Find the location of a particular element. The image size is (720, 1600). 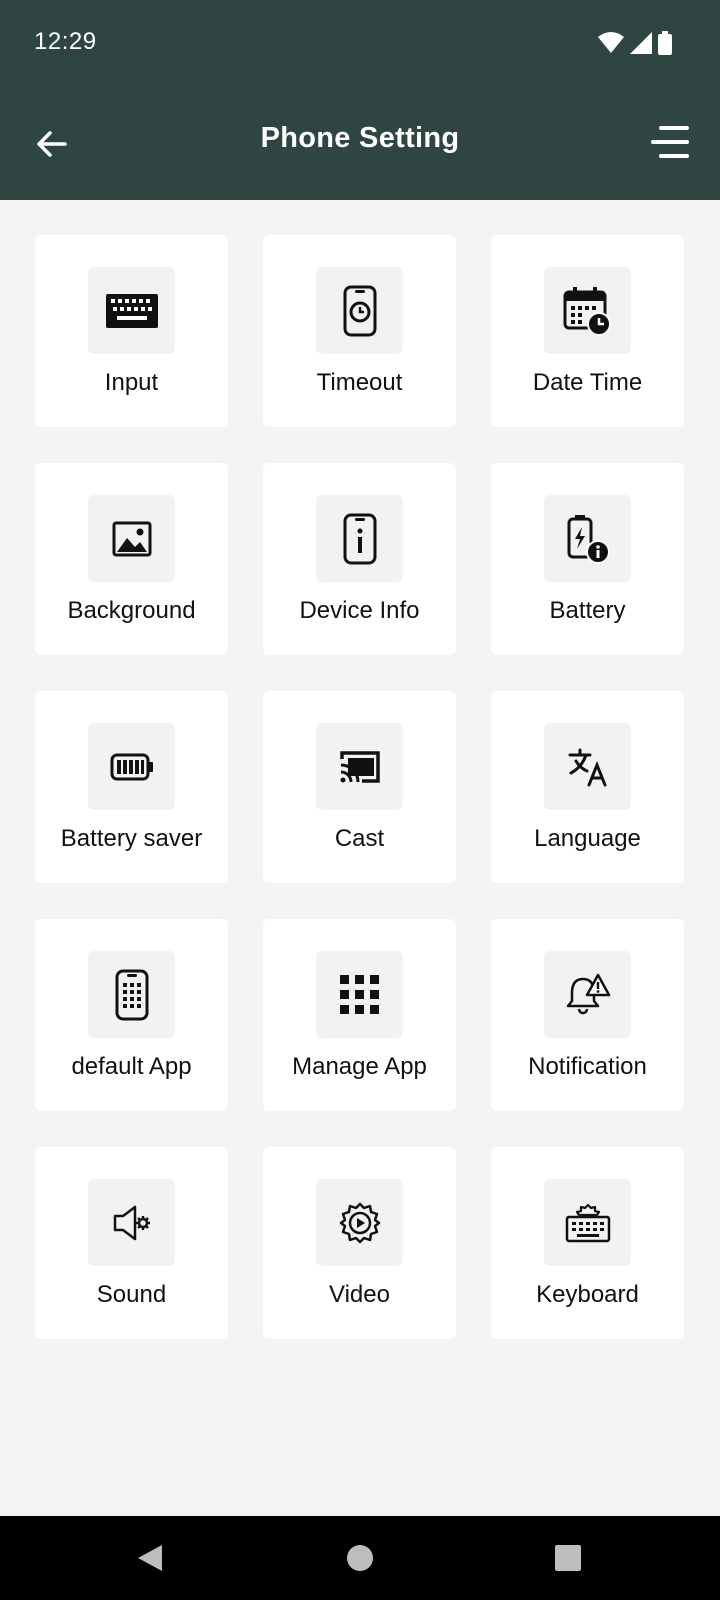

tile-video: Video is located at coordinates (359, 1243).